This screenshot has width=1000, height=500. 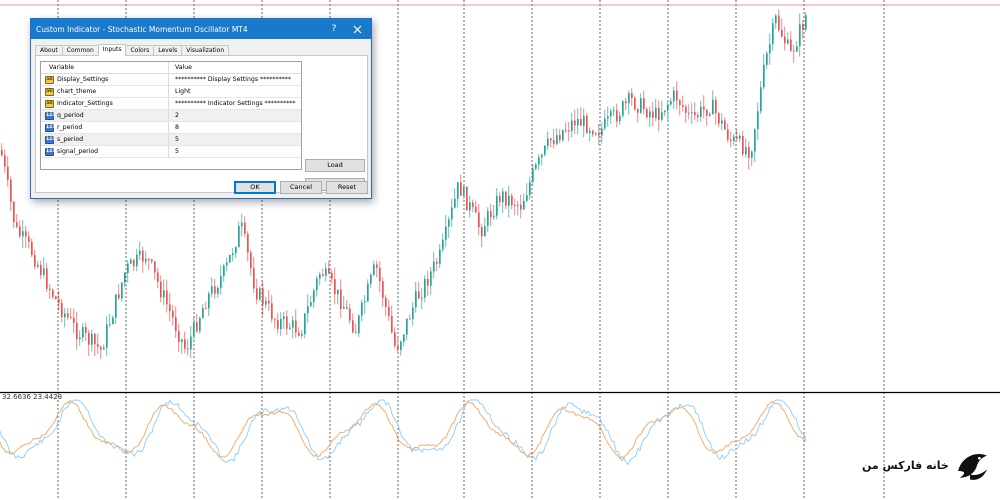 What do you see at coordinates (32, 397) in the screenshot?
I see `indicator-value-readout: 32.6636 23.4429` at bounding box center [32, 397].